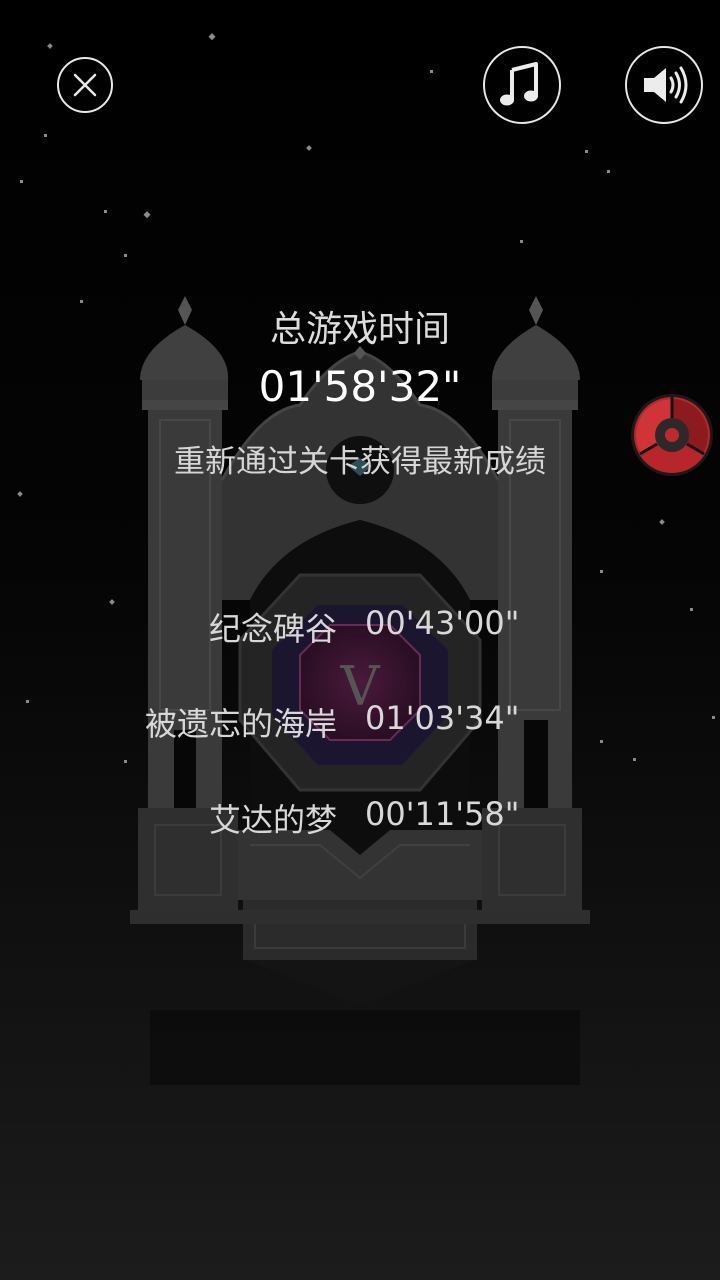 The height and width of the screenshot is (1280, 720). I want to click on chapter-row: 艾达的梦 00'11'58", so click(360, 817).